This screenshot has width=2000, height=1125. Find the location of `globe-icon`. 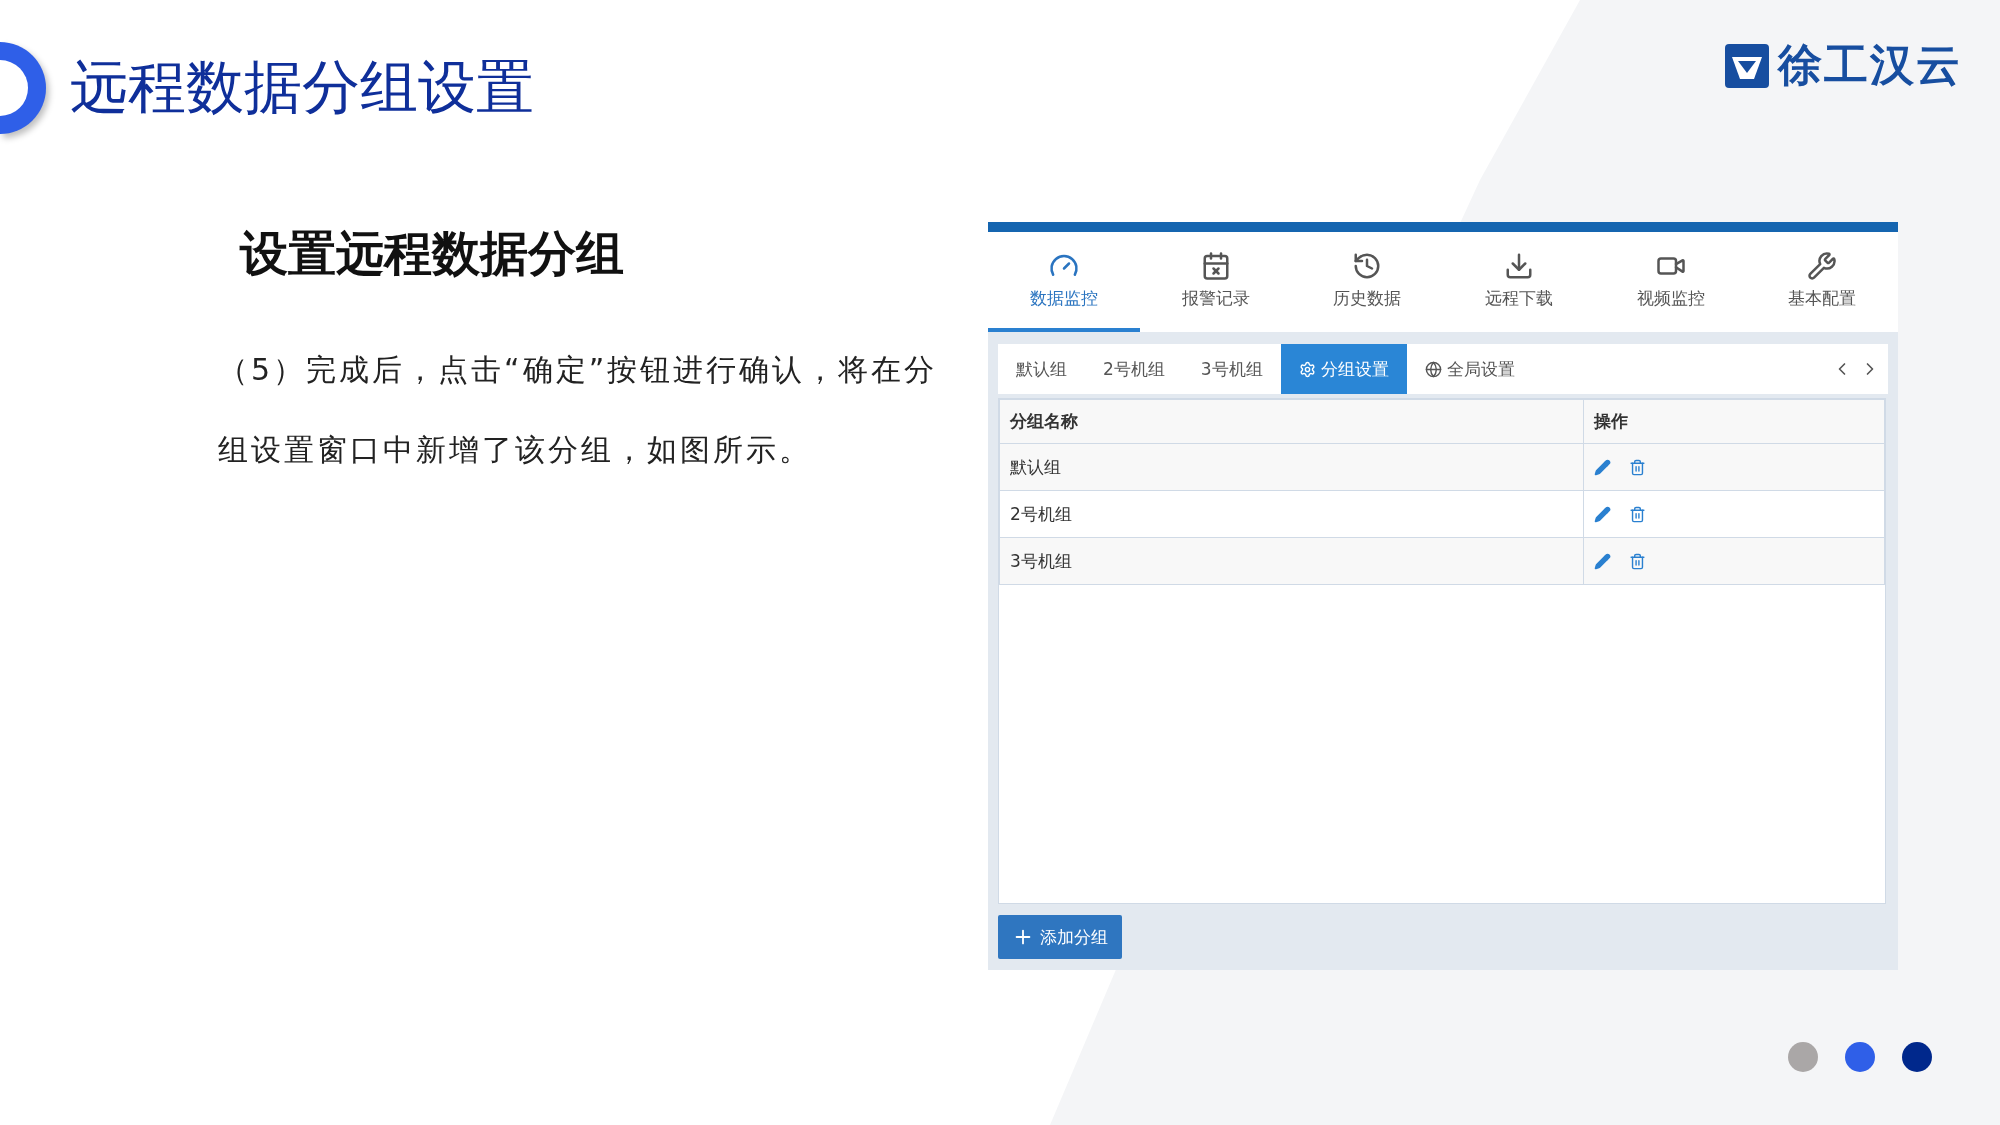

globe-icon is located at coordinates (1433, 369).